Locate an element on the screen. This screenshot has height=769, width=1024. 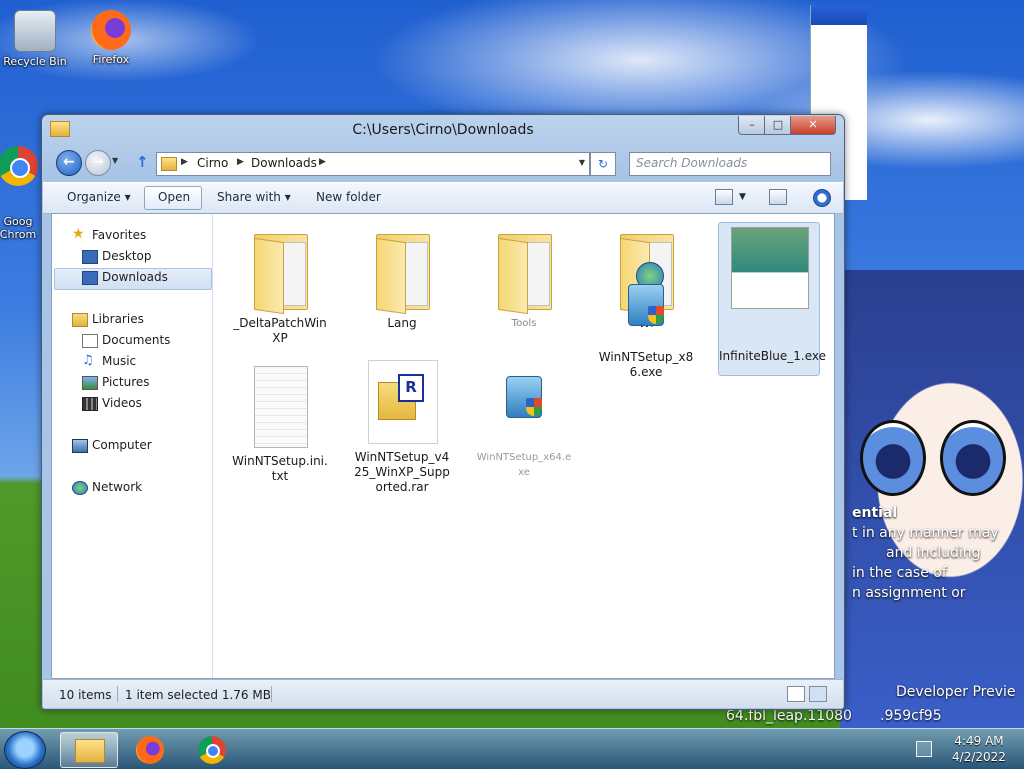
explorer-icon is located at coordinates (90, 751).